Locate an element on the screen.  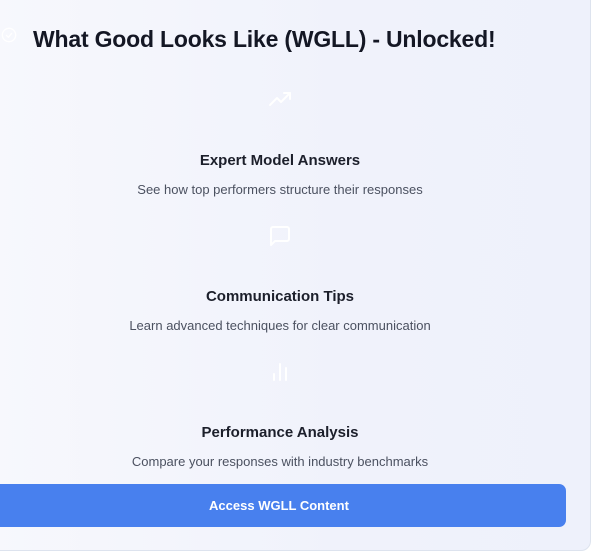
page-title: What Good Looks Like (WGLL) - Unlocked! is located at coordinates (264, 39).